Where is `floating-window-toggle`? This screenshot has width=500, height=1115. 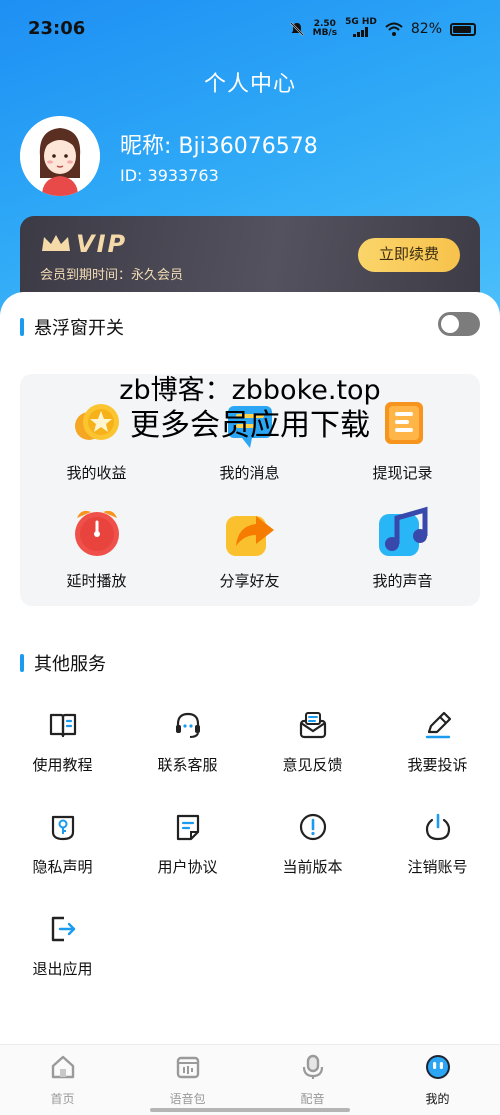
floating-window-toggle is located at coordinates (459, 324).